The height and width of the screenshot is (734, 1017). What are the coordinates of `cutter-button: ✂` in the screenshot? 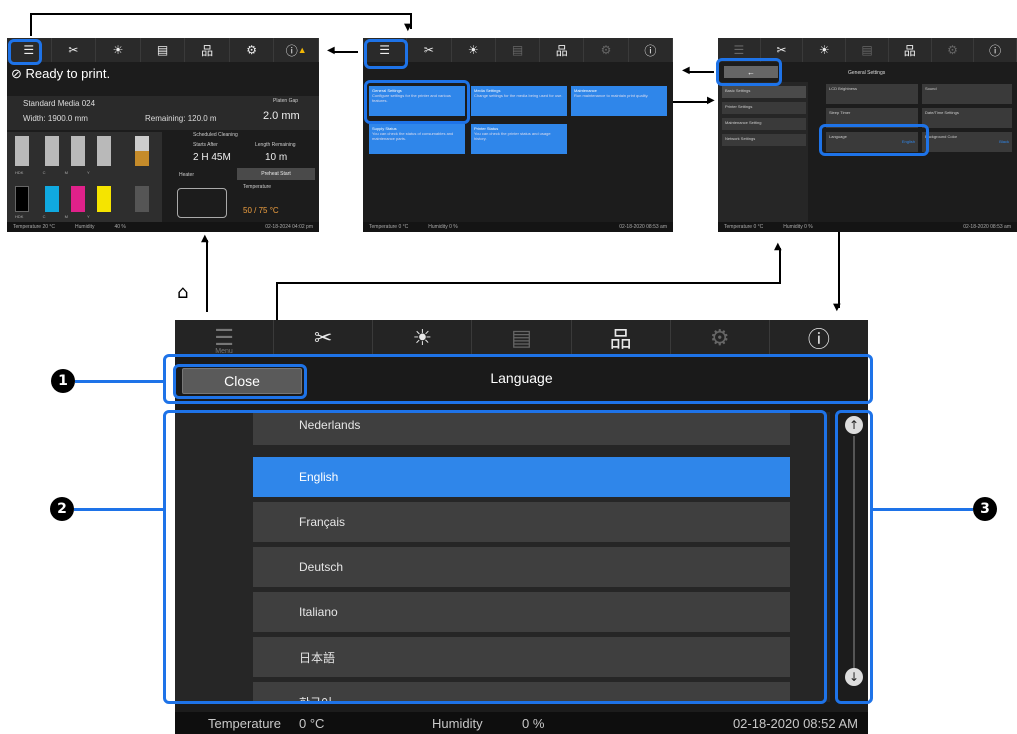 It's located at (324, 338).